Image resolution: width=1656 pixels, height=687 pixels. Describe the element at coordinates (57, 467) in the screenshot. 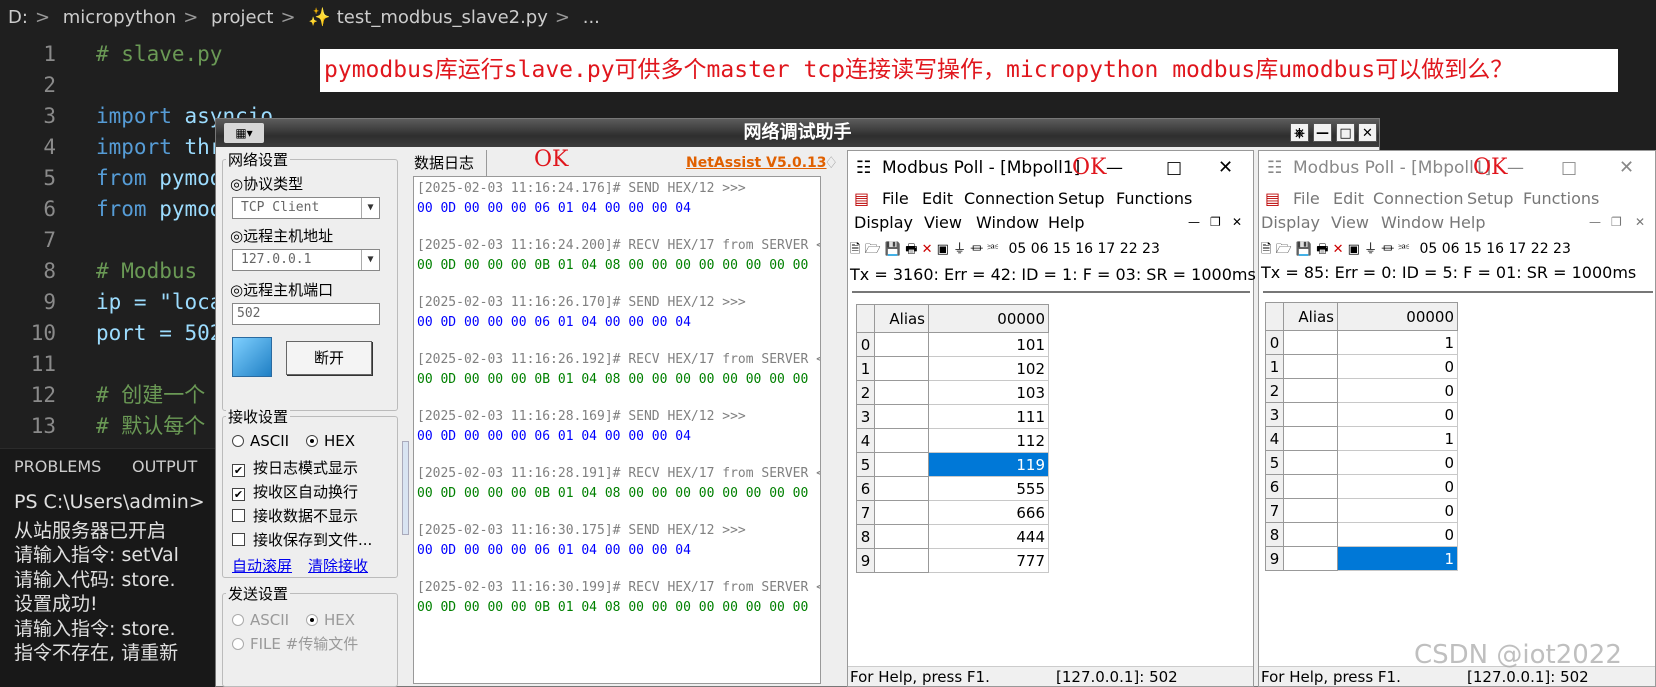

I see `tab-problems: PROBLEMS` at that location.